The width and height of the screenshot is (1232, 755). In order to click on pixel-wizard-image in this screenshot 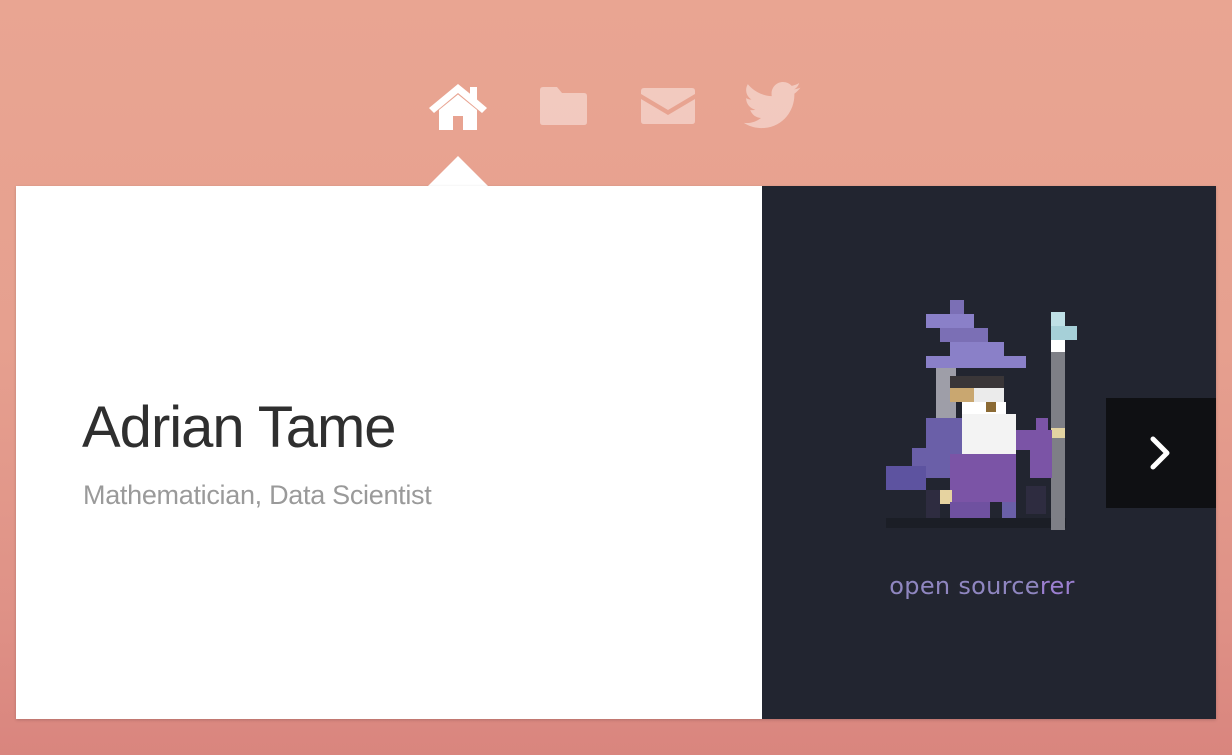, I will do `click(981, 415)`.